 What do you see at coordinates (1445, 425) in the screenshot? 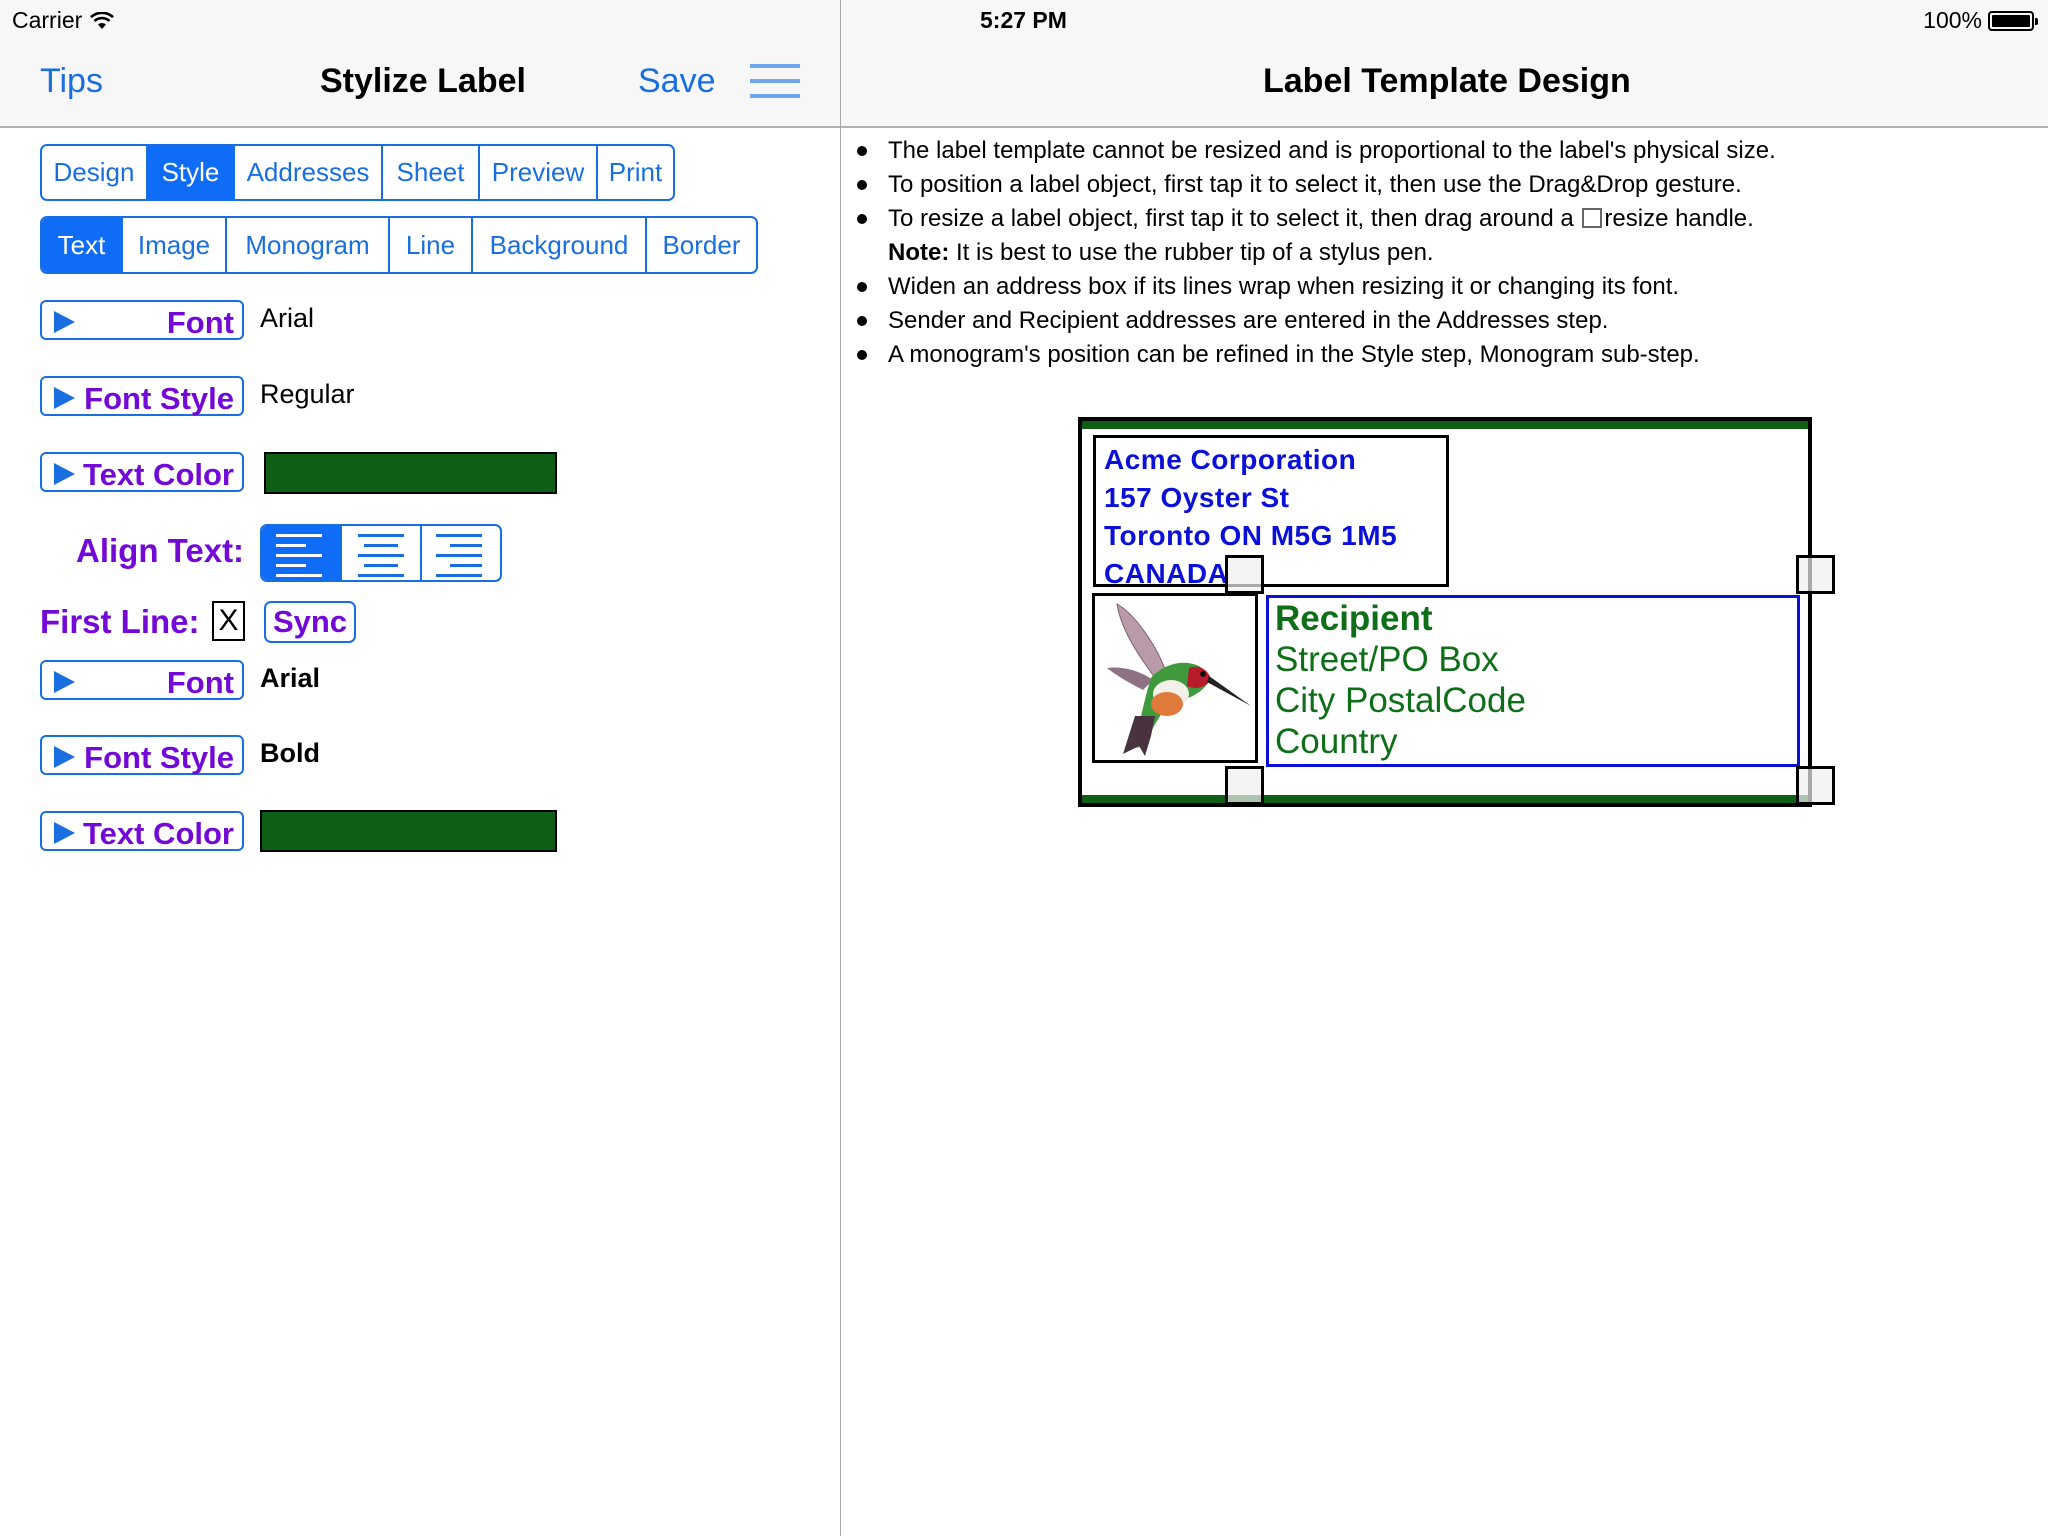
I see `label-border-line-top` at bounding box center [1445, 425].